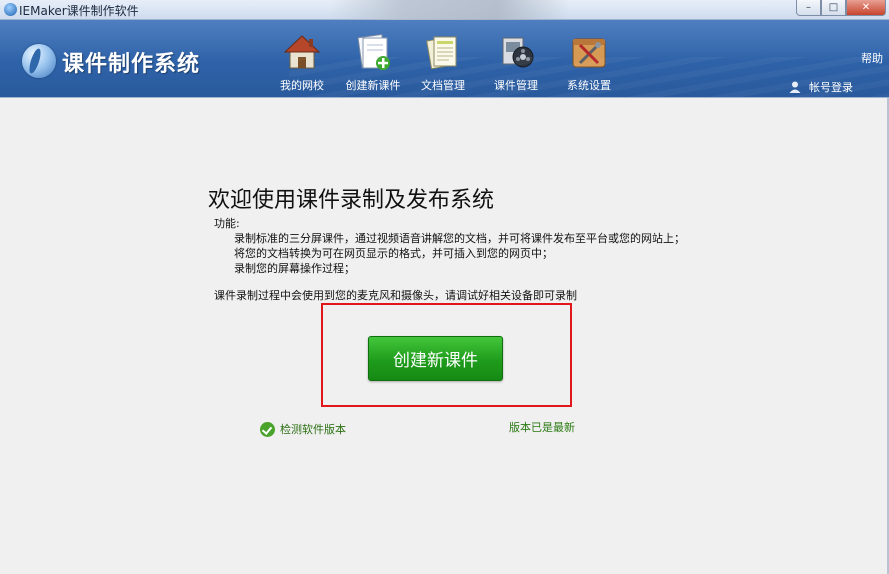 The image size is (889, 574). I want to click on tools-icon, so click(589, 53).